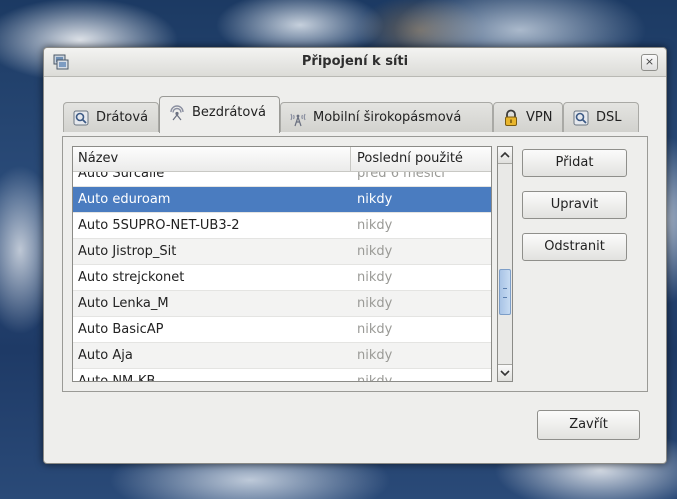 Image resolution: width=677 pixels, height=499 pixels. What do you see at coordinates (229, 112) in the screenshot?
I see `tab-wireless-label: Bezdrátová` at bounding box center [229, 112].